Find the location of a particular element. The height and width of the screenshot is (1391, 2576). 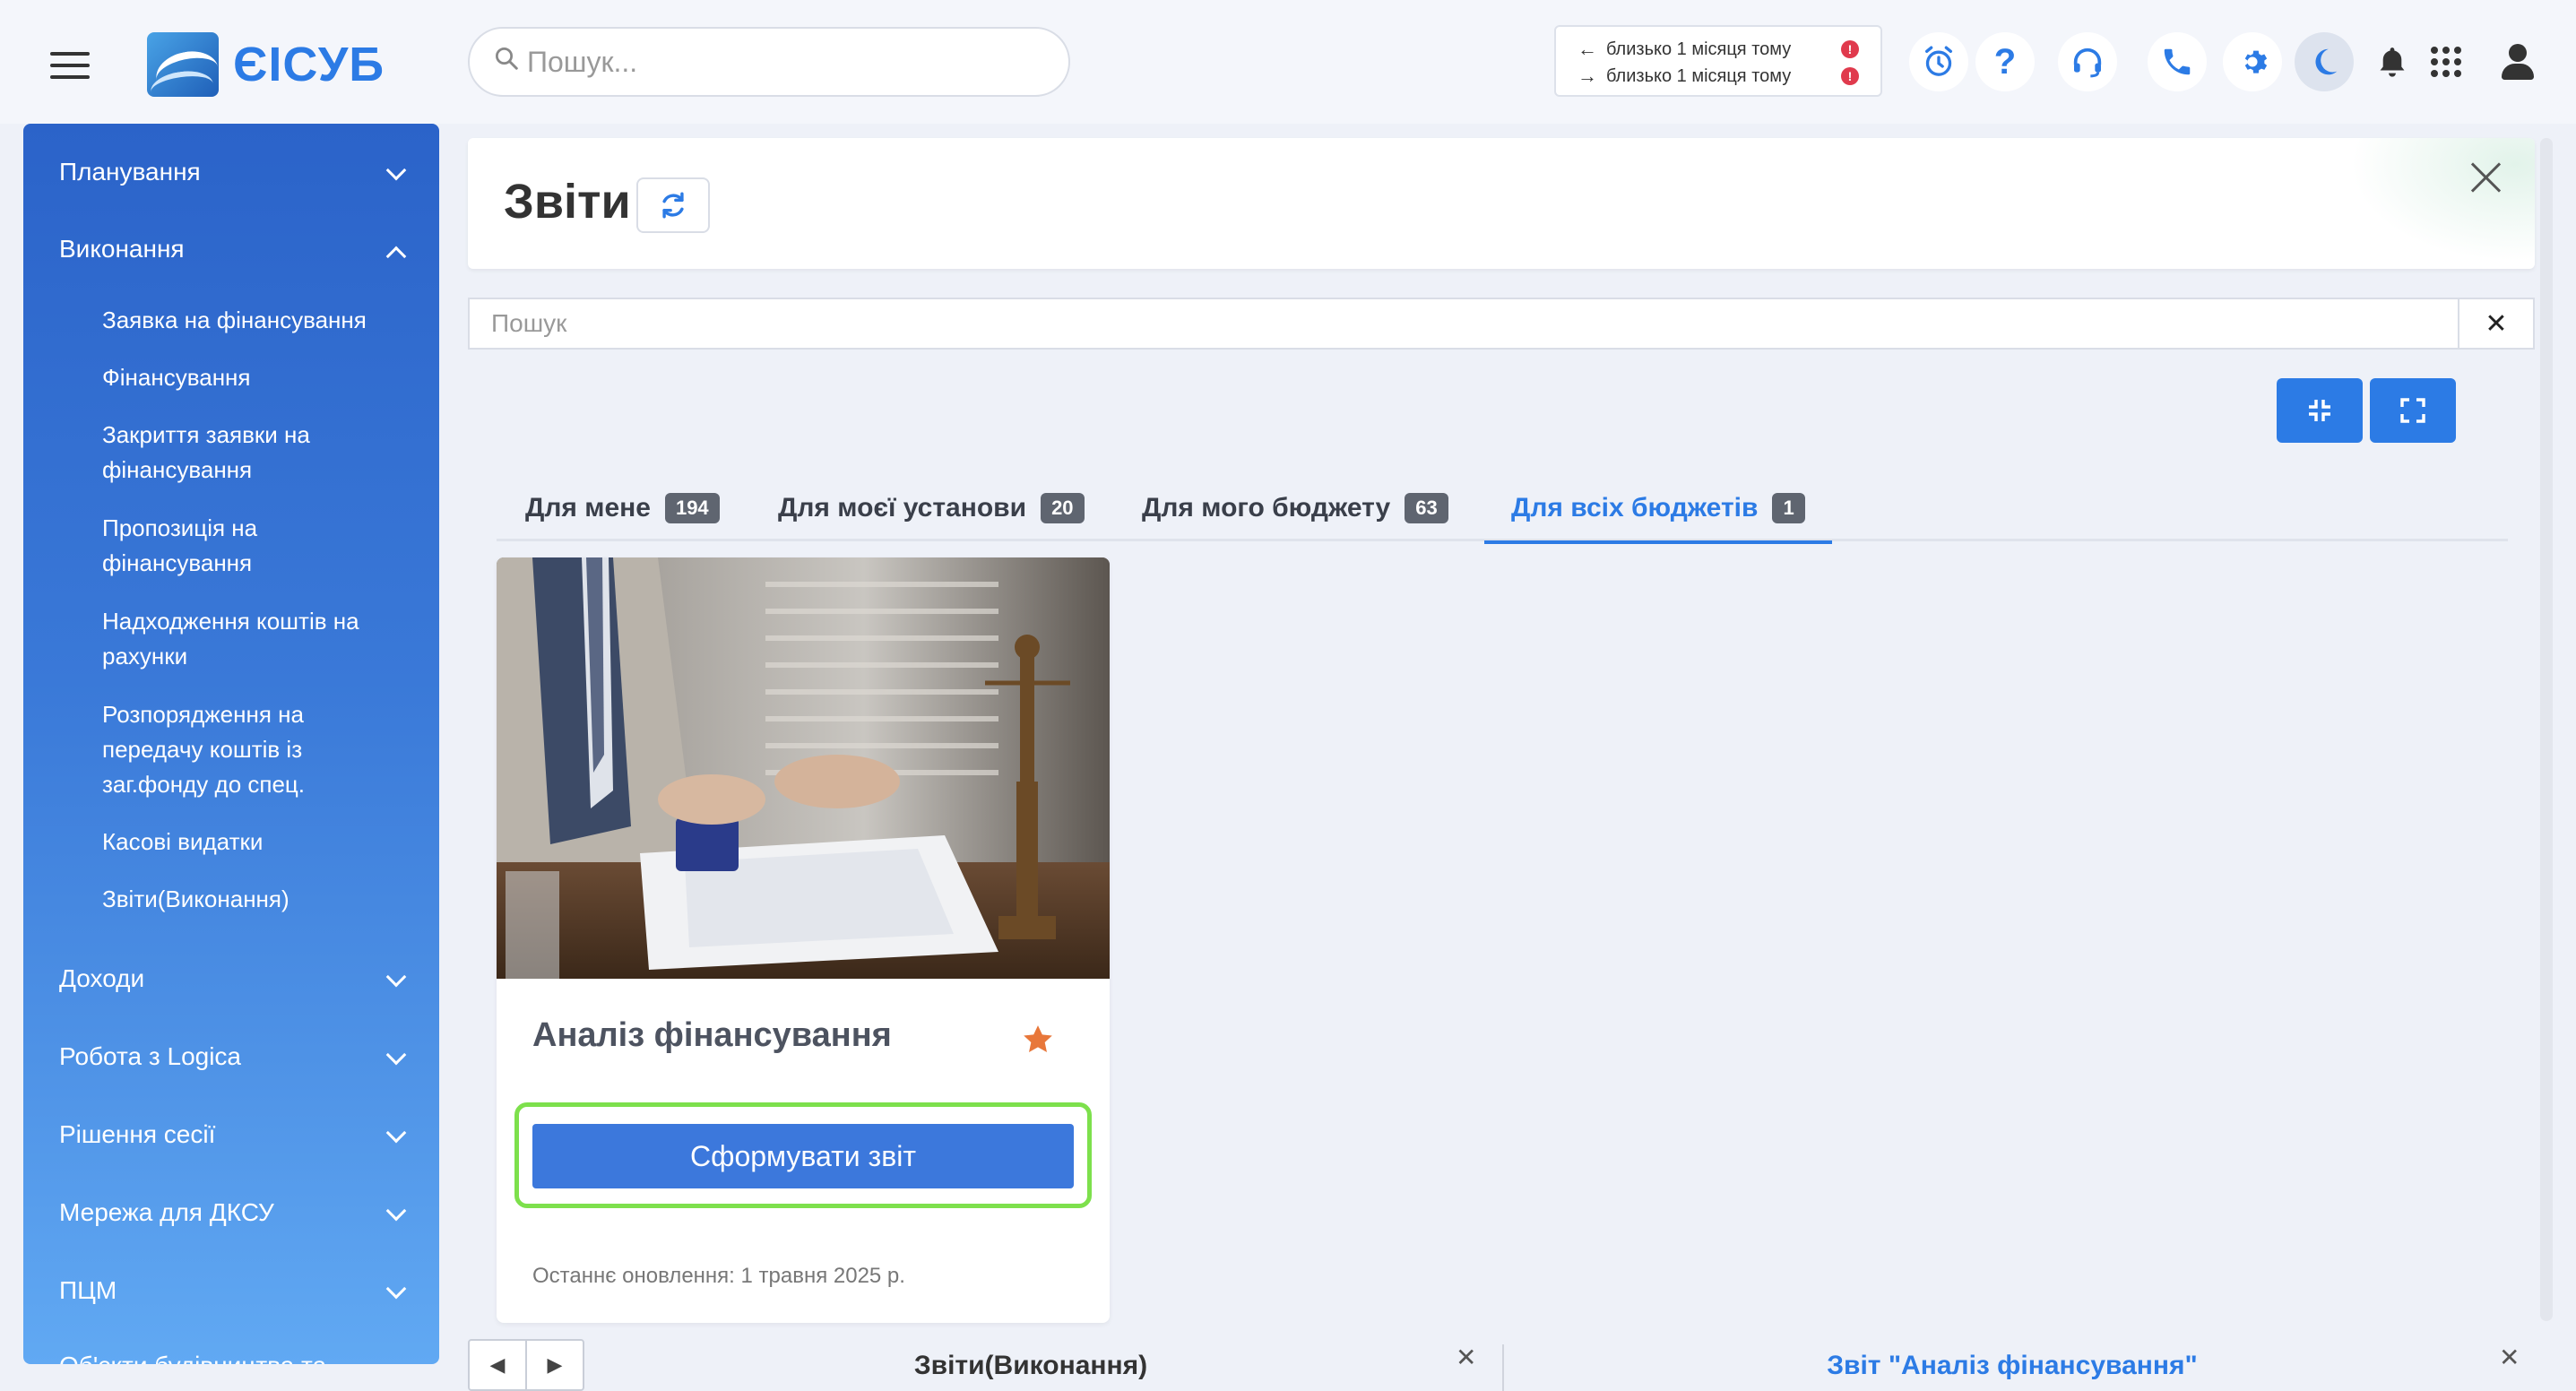

logo-text: ЄІСУБ is located at coordinates (309, 64).